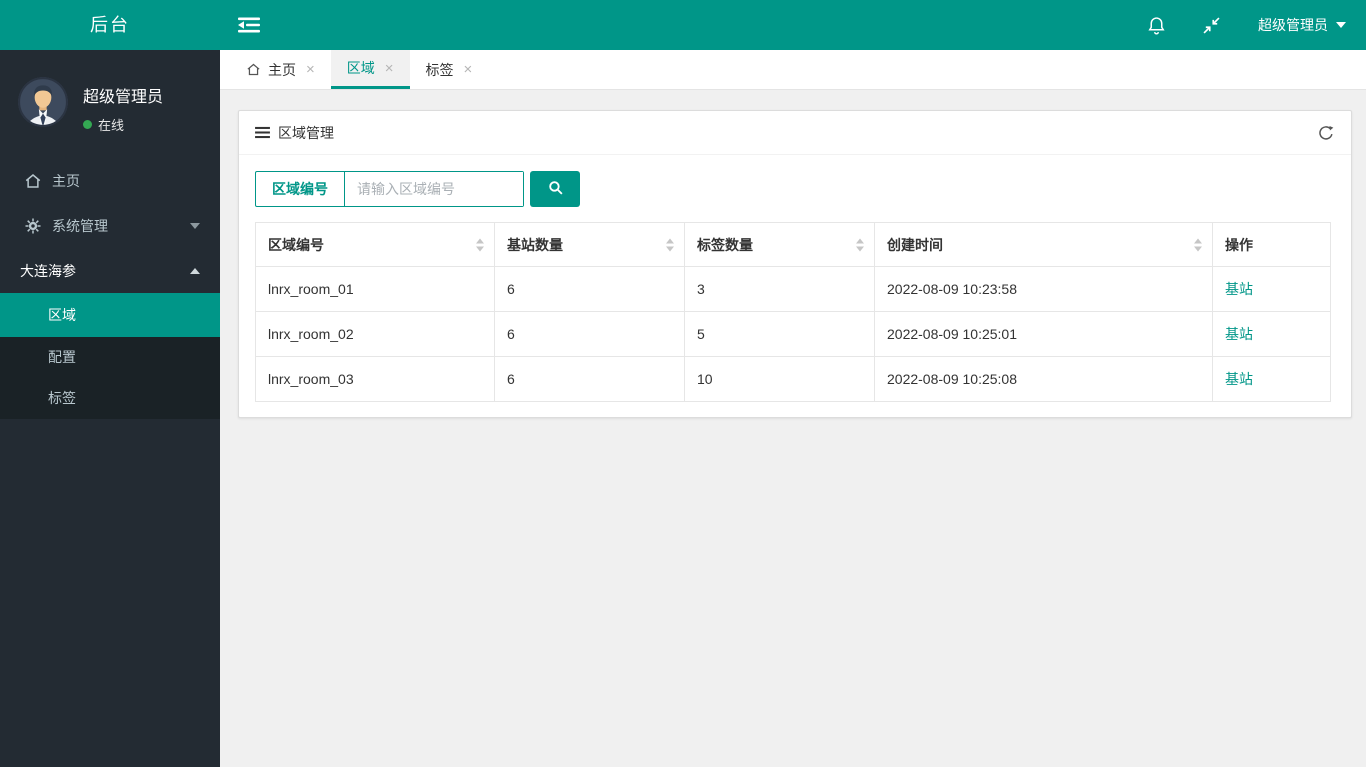 This screenshot has height=767, width=1366. I want to click on tab-home: 主页 ×, so click(280, 69).